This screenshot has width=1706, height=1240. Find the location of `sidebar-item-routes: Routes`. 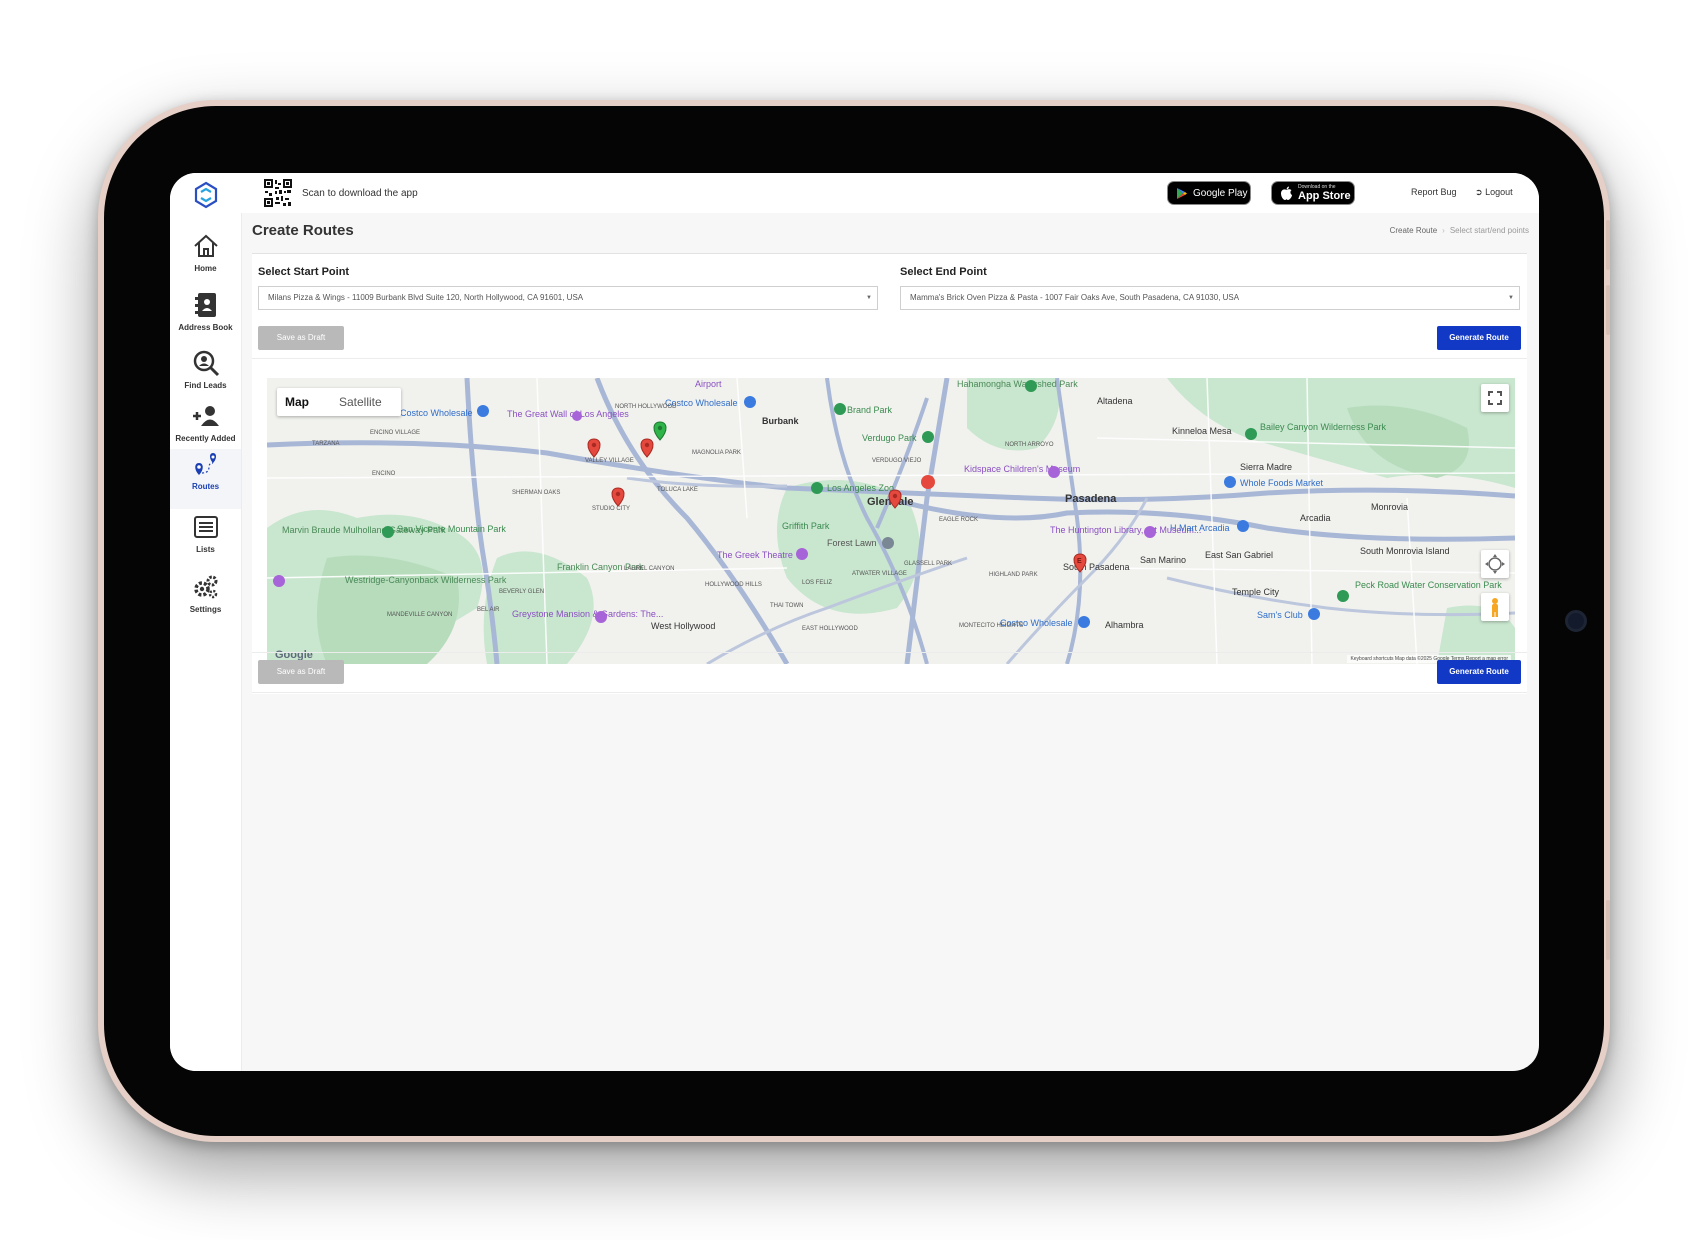

sidebar-item-routes: Routes is located at coordinates (205, 479).